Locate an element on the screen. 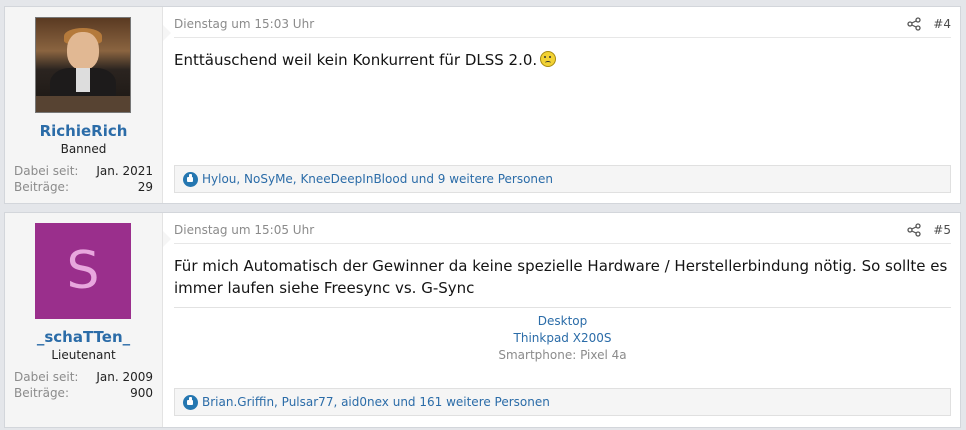 This screenshot has height=430, width=966. post-number: #5 is located at coordinates (942, 230).